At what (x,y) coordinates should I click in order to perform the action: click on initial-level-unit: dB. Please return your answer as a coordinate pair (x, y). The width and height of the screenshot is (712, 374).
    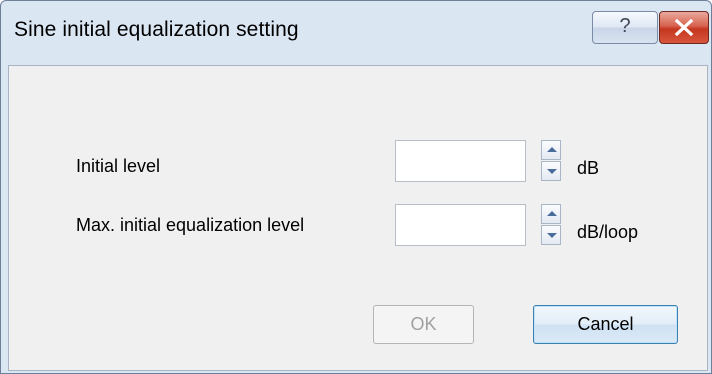
    Looking at the image, I should click on (588, 168).